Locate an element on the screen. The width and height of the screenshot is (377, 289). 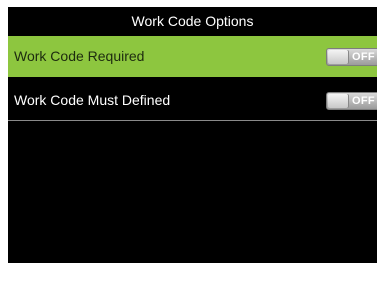
work-code-required-toggle: OFF is located at coordinates (351, 57).